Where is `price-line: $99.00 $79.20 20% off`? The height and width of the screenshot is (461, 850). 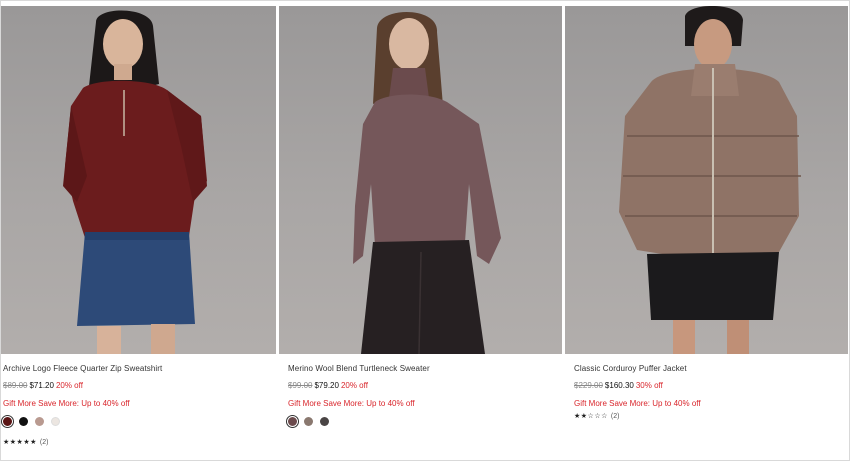
price-line: $99.00 $79.20 20% off is located at coordinates (425, 385).